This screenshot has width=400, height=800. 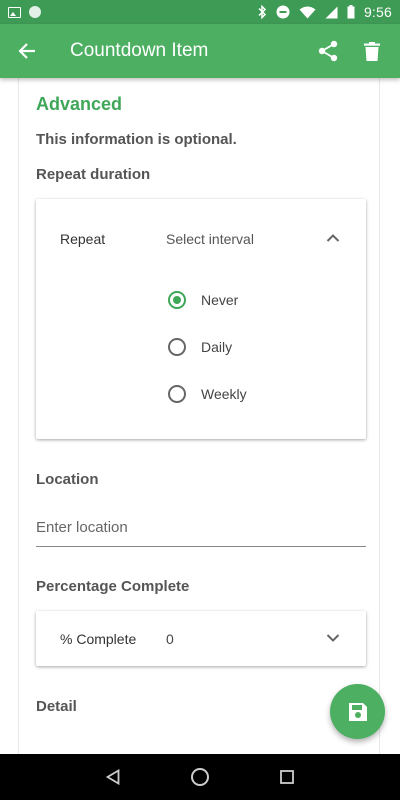 I want to click on nav-home-button, so click(x=200, y=777).